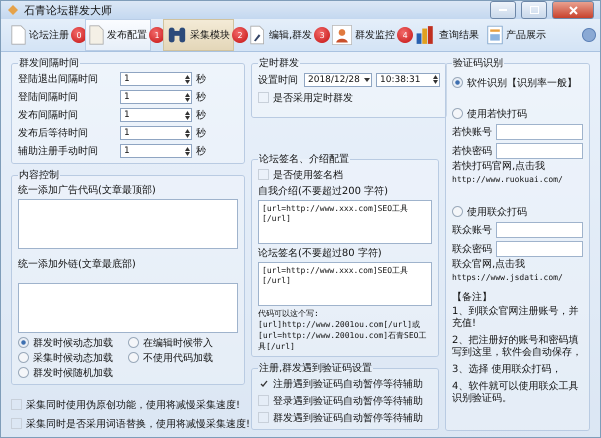 Image resolution: width=601 pixels, height=438 pixels. Describe the element at coordinates (13, 10) in the screenshot. I see `app-icon` at that location.